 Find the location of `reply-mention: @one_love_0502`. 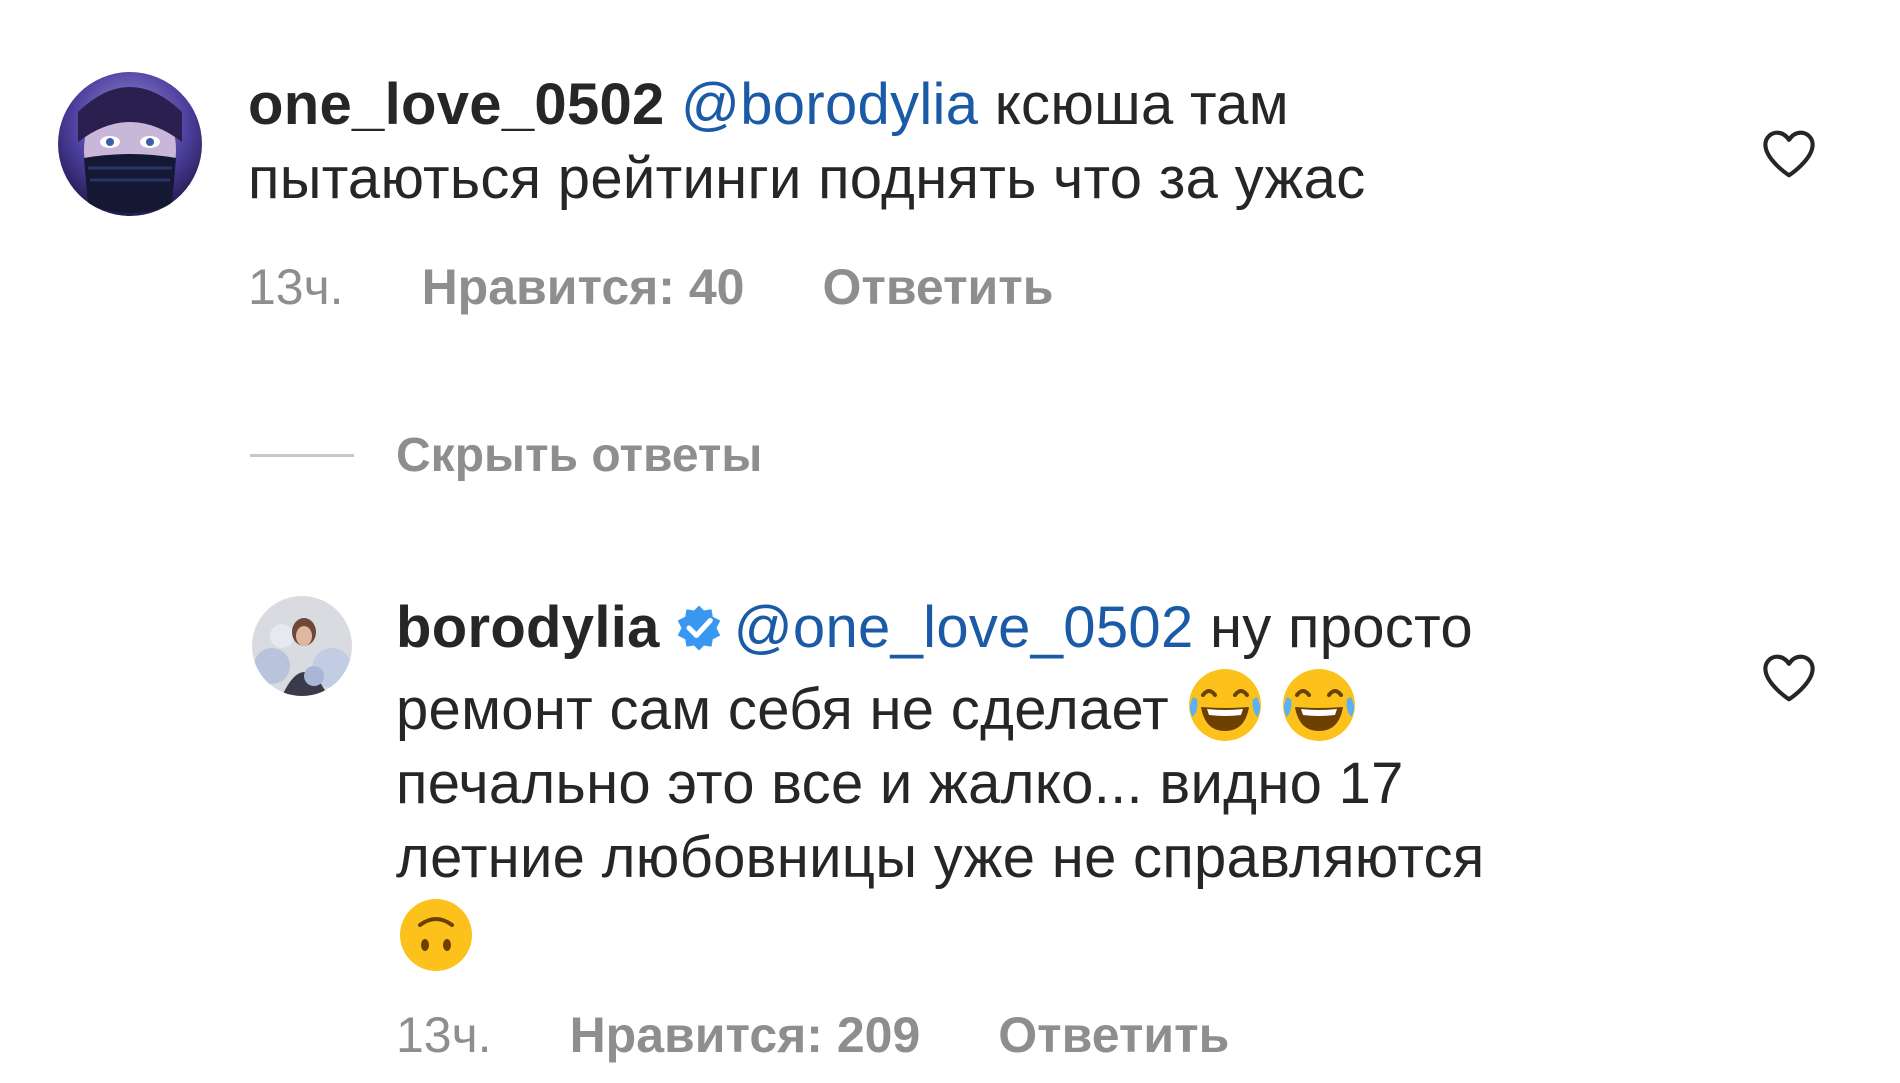

reply-mention: @one_love_0502 is located at coordinates (964, 627).